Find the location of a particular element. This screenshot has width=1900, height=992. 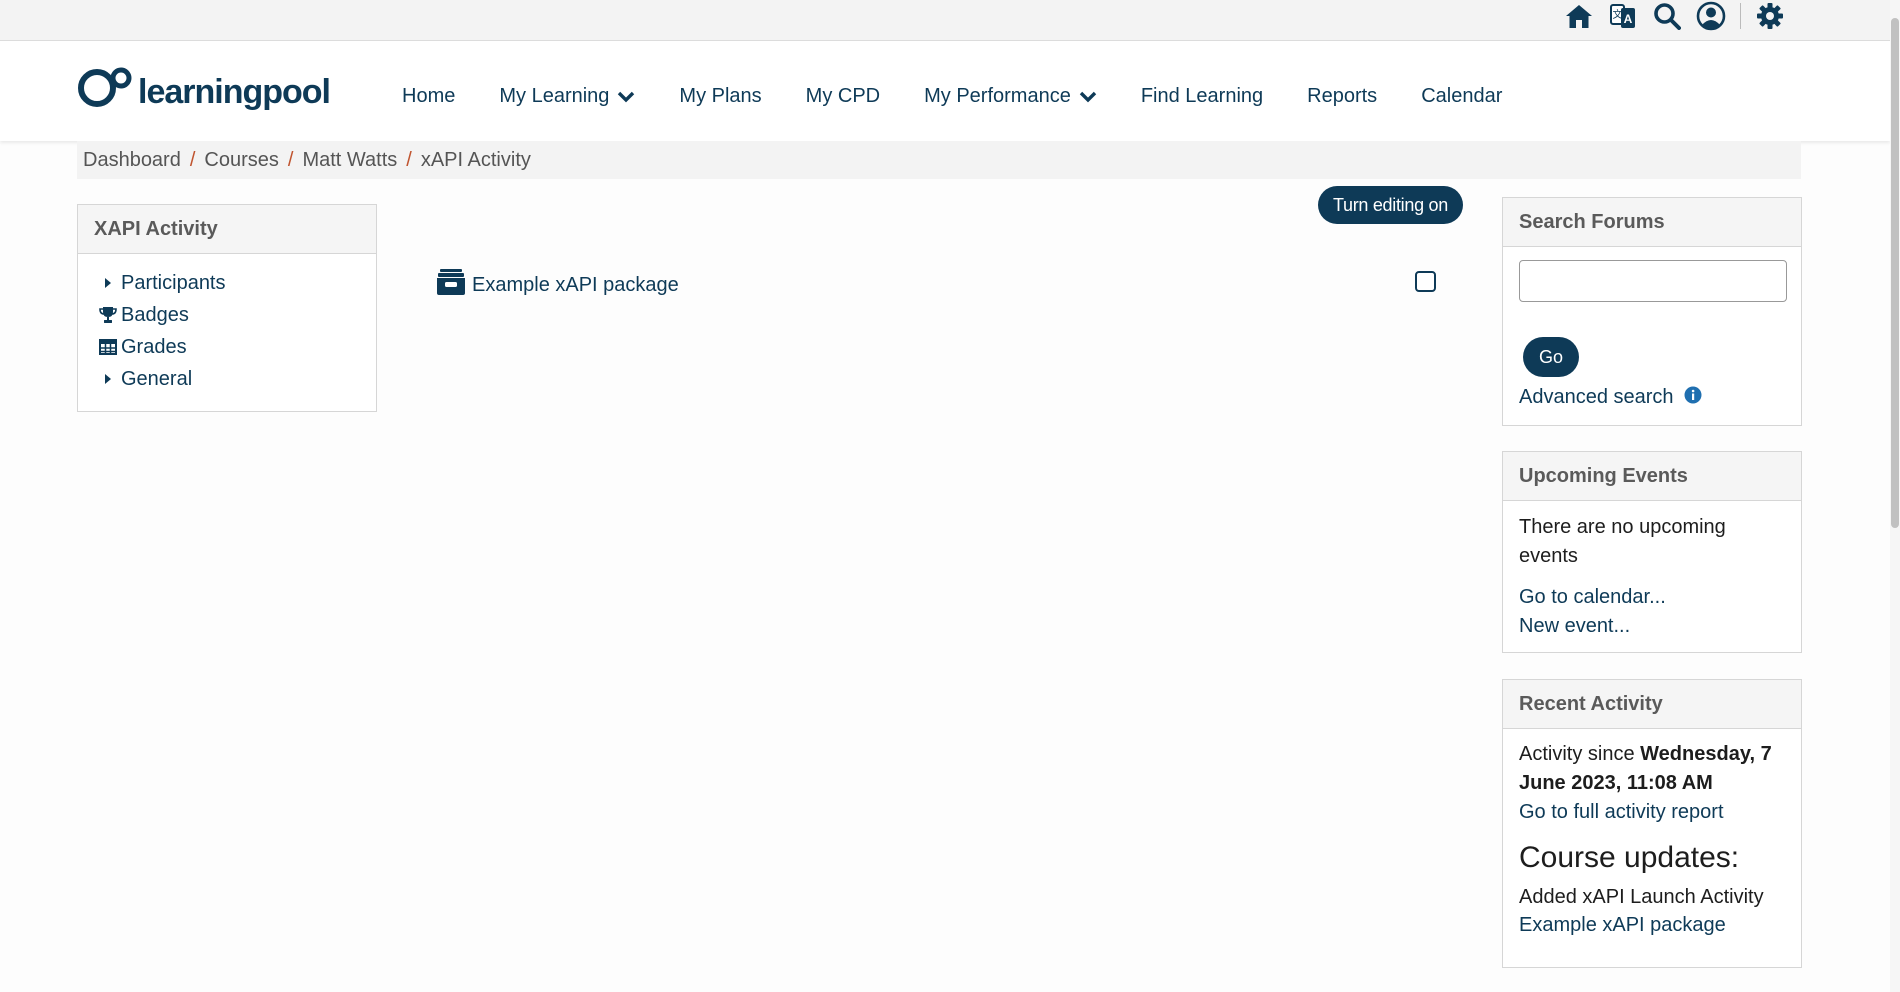

top-icons: A文 is located at coordinates (1674, 16).